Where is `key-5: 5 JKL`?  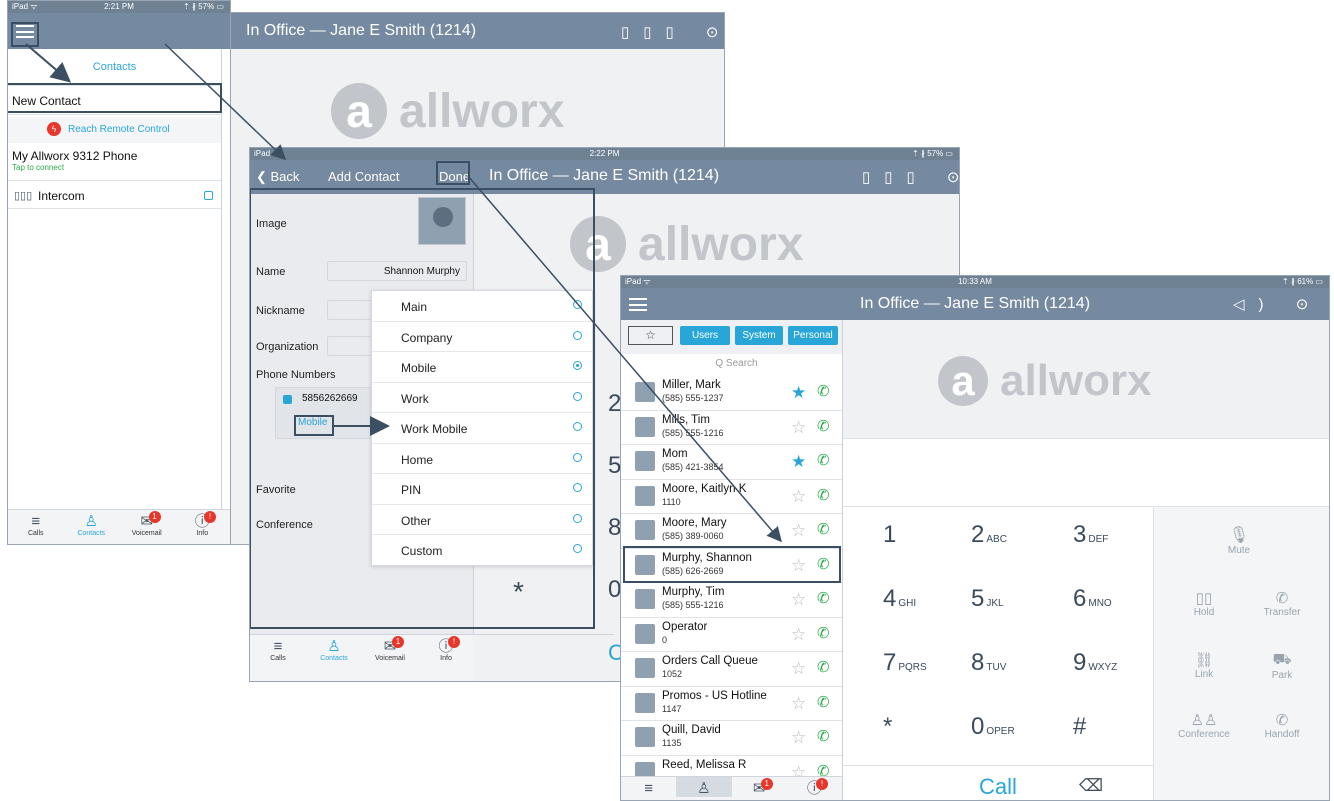 key-5: 5 JKL is located at coordinates (987, 599).